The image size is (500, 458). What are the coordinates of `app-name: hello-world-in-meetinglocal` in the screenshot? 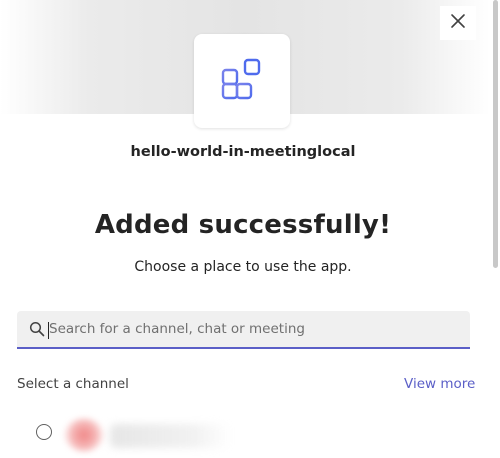 It's located at (243, 152).